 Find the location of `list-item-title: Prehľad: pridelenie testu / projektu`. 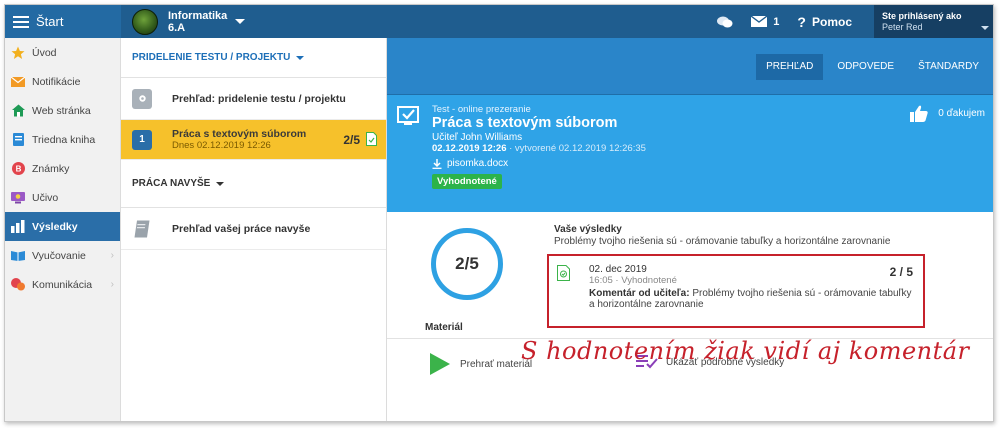

list-item-title: Prehľad: pridelenie testu / projektu is located at coordinates (259, 98).